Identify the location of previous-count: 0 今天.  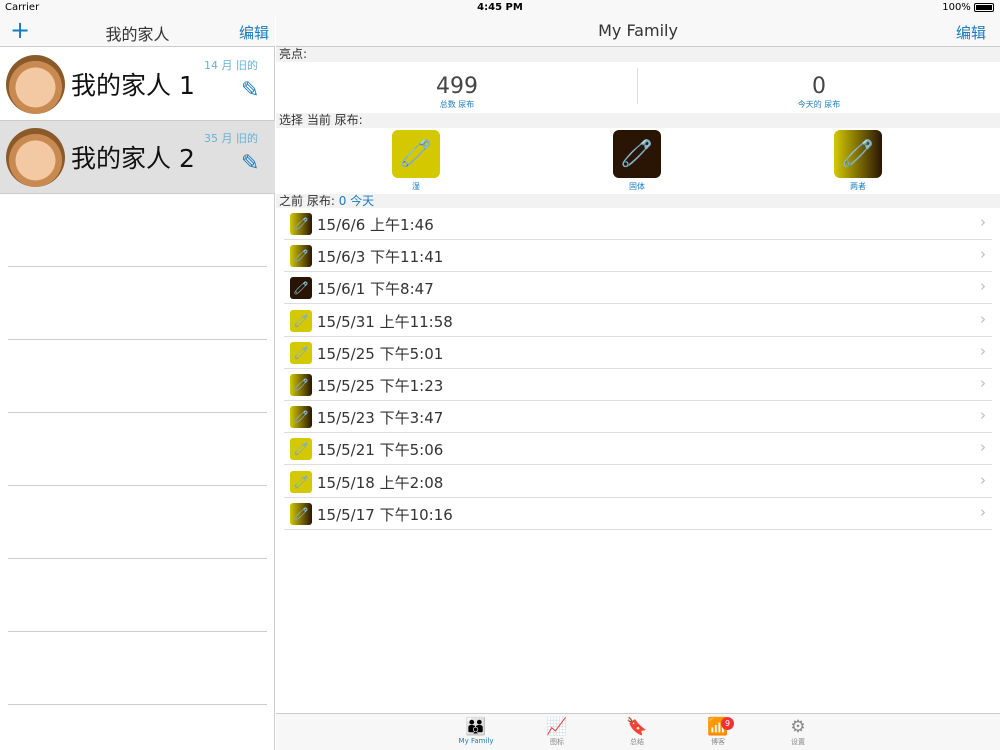
(356, 201).